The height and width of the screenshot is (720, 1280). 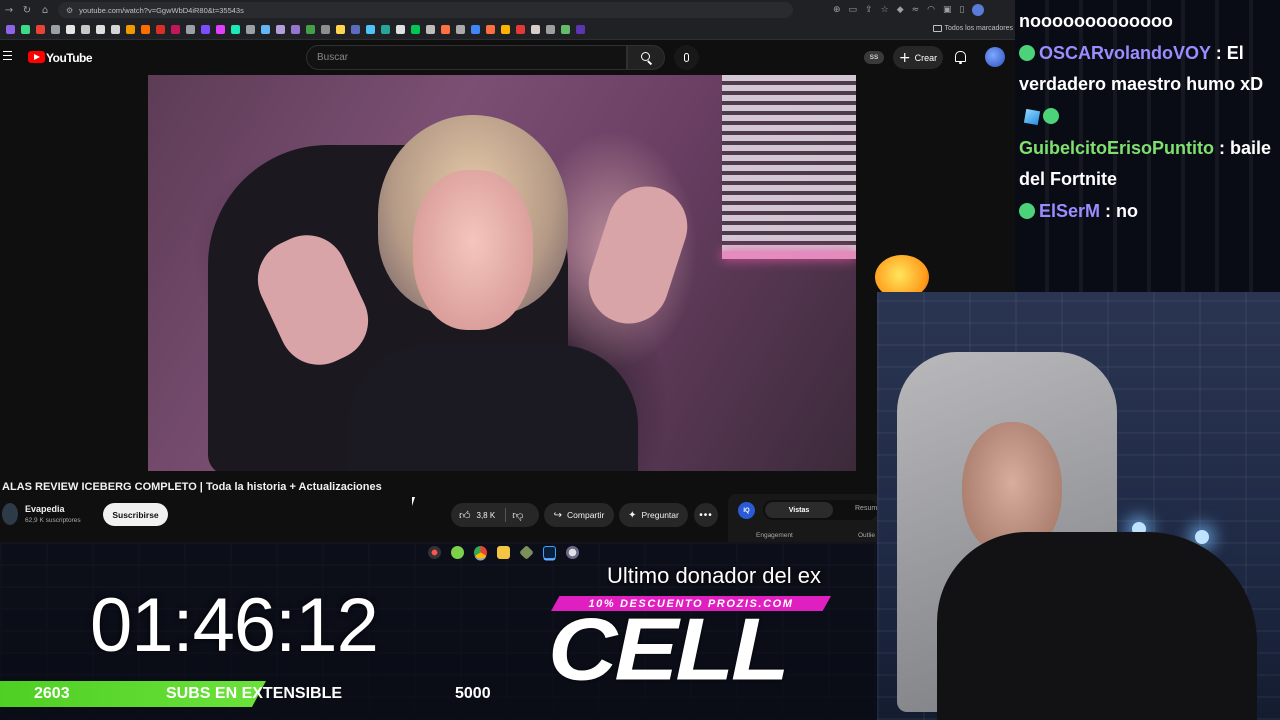 I want to click on chat-message-text: nooooooooooooo, so click(x=1096, y=21).